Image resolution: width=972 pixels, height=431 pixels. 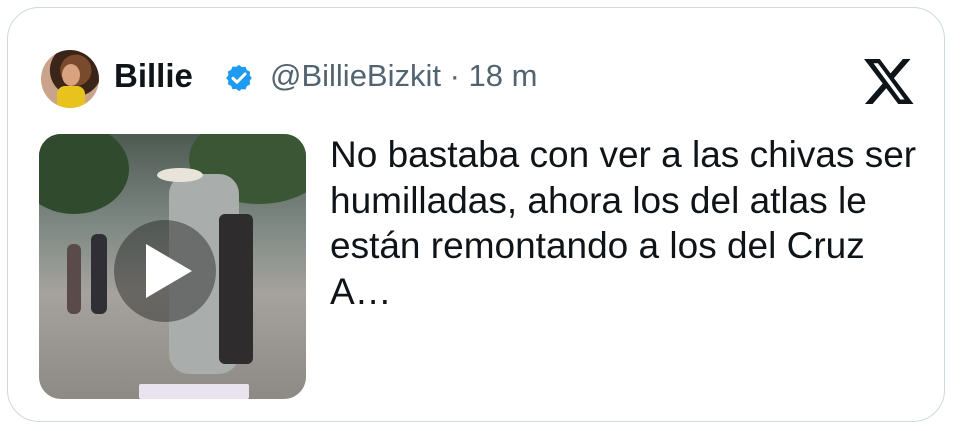 I want to click on author-handle-time: @BillieBizkit · 18 m, so click(x=403, y=76).